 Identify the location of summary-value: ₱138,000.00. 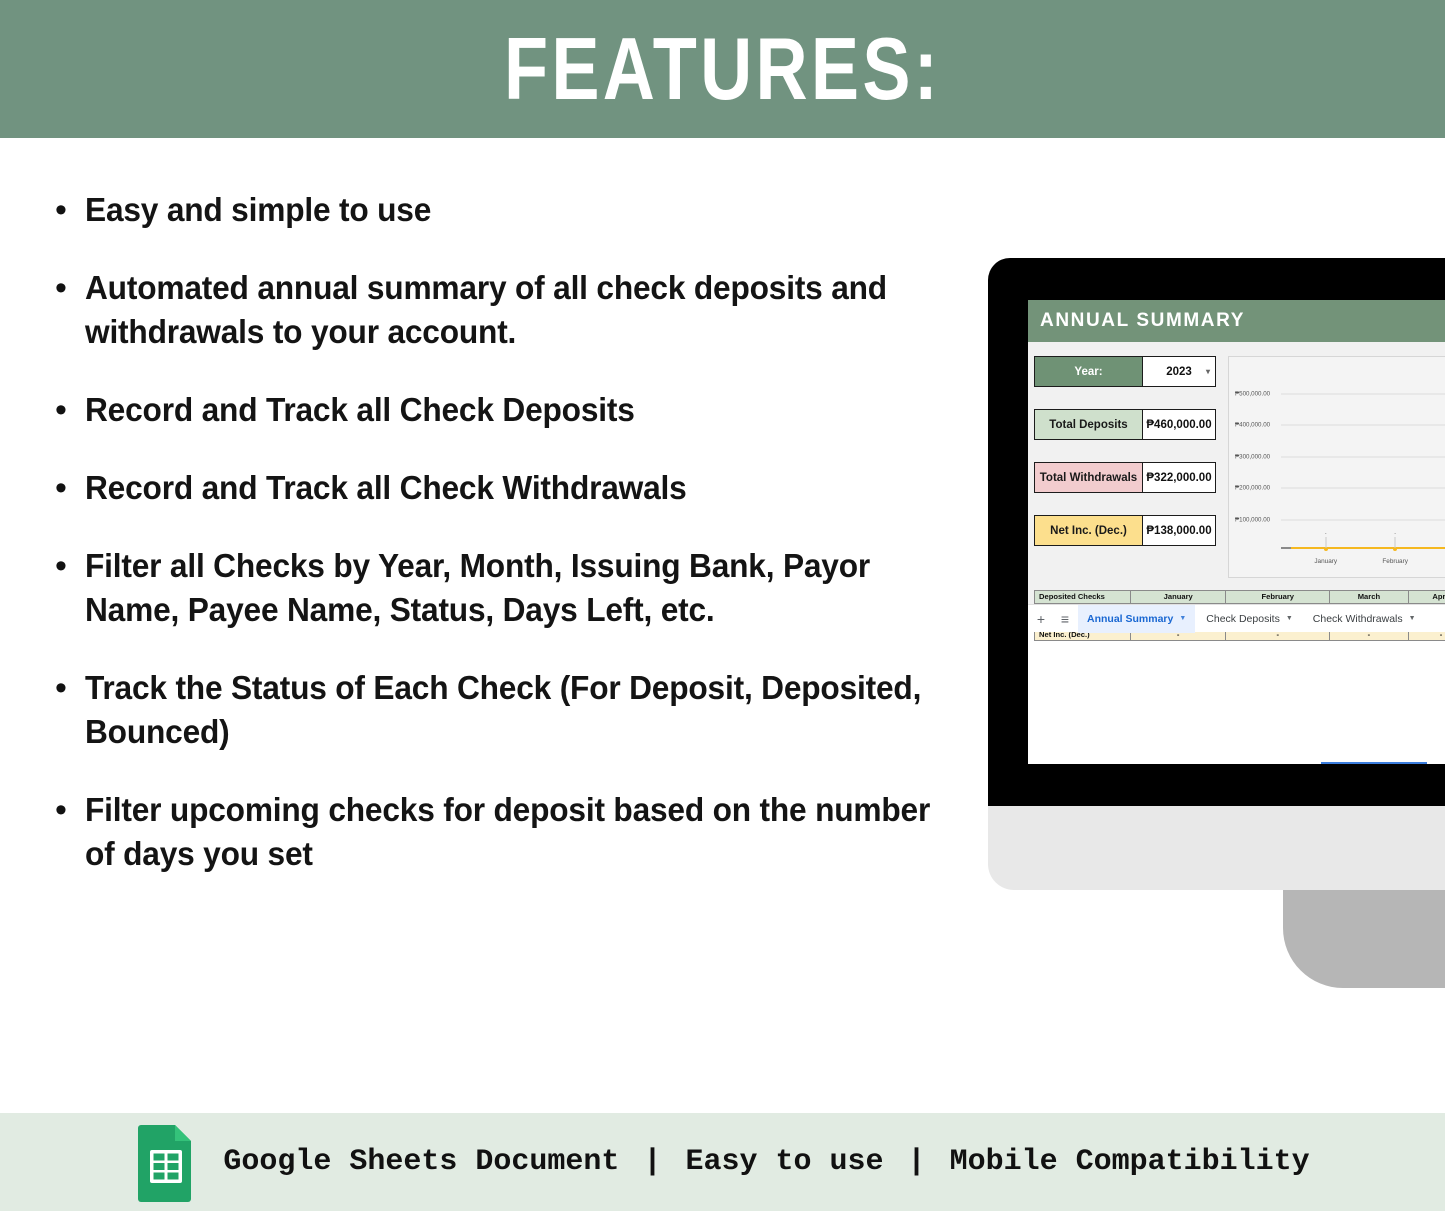
(1179, 530).